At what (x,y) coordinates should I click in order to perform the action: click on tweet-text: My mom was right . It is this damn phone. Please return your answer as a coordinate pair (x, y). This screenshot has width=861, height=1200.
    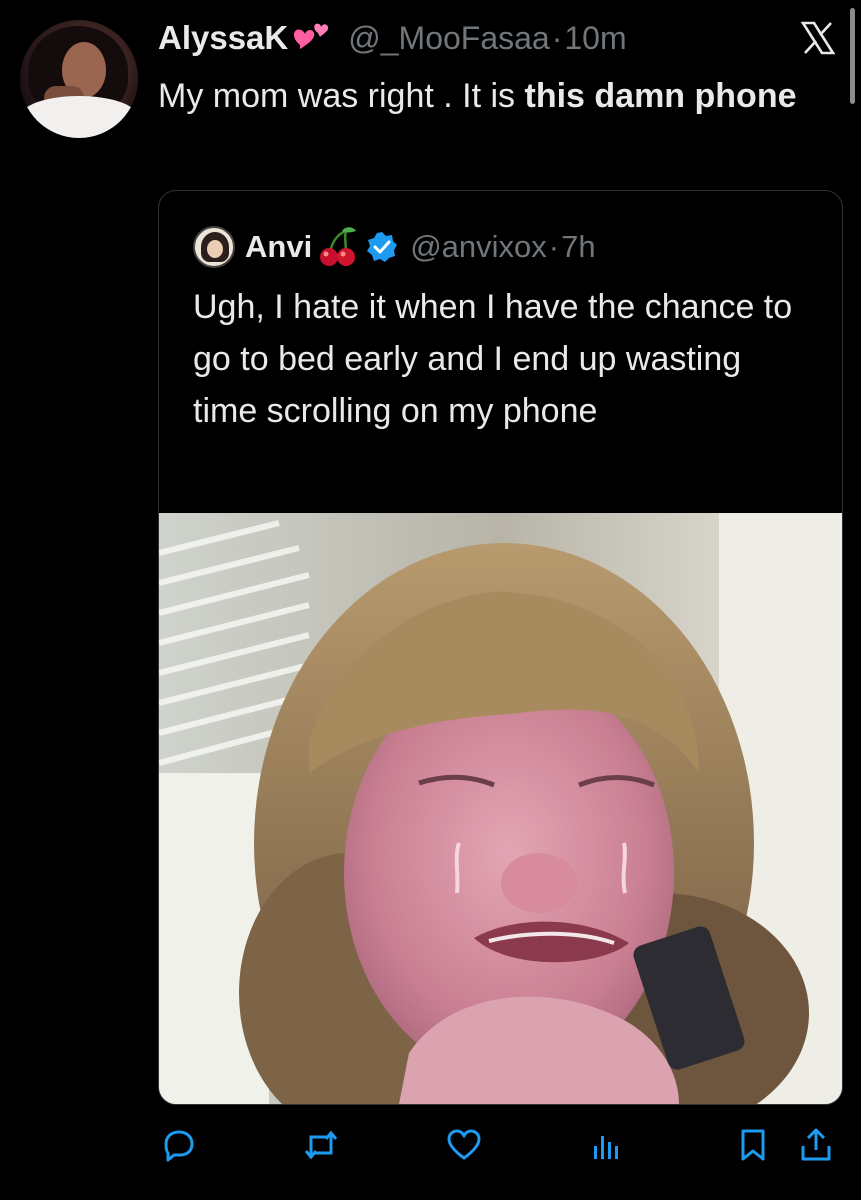
    Looking at the image, I should click on (488, 96).